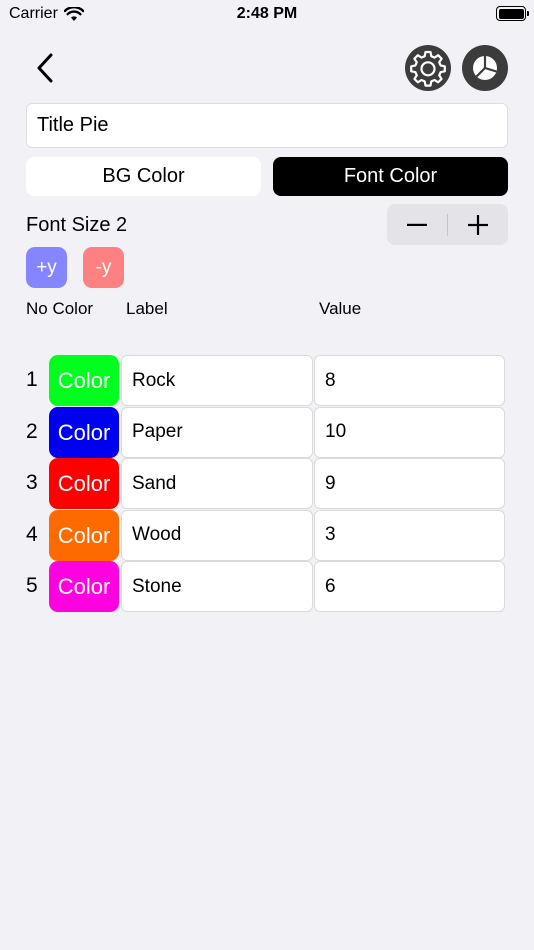  I want to click on increment-button, so click(478, 224).